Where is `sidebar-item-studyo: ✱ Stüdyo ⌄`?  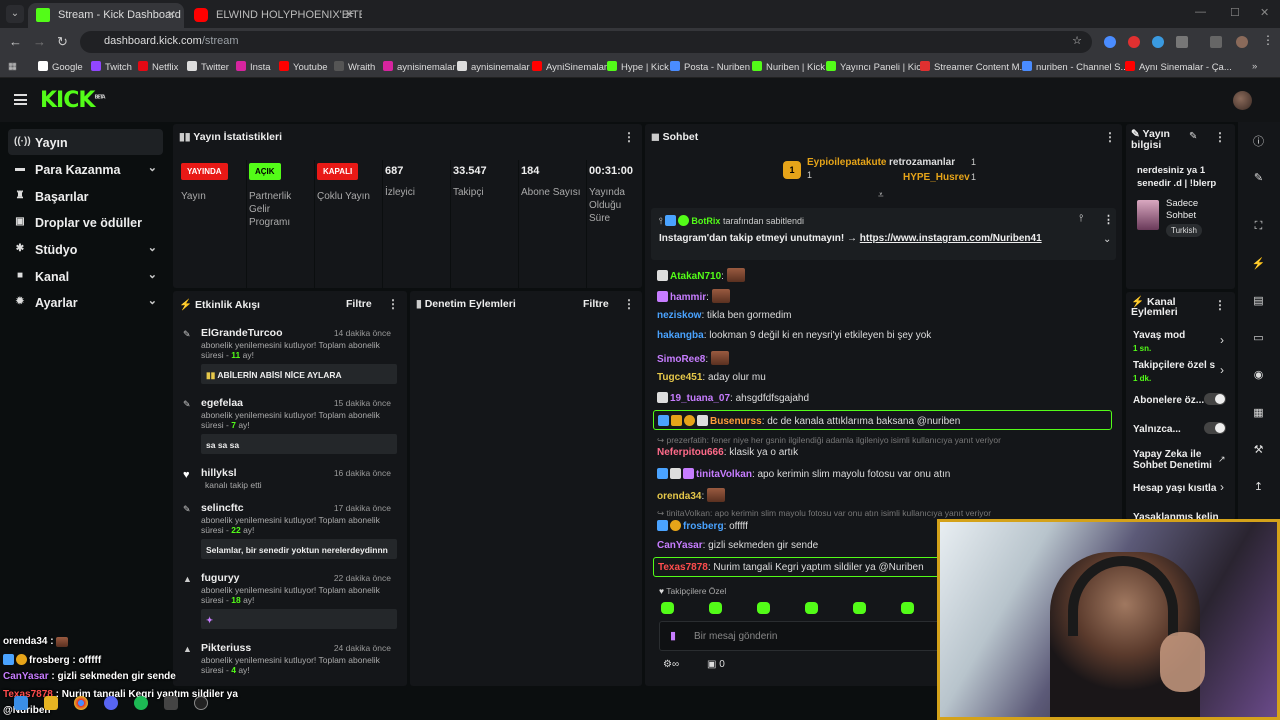 sidebar-item-studyo: ✱ Stüdyo ⌄ is located at coordinates (85, 249).